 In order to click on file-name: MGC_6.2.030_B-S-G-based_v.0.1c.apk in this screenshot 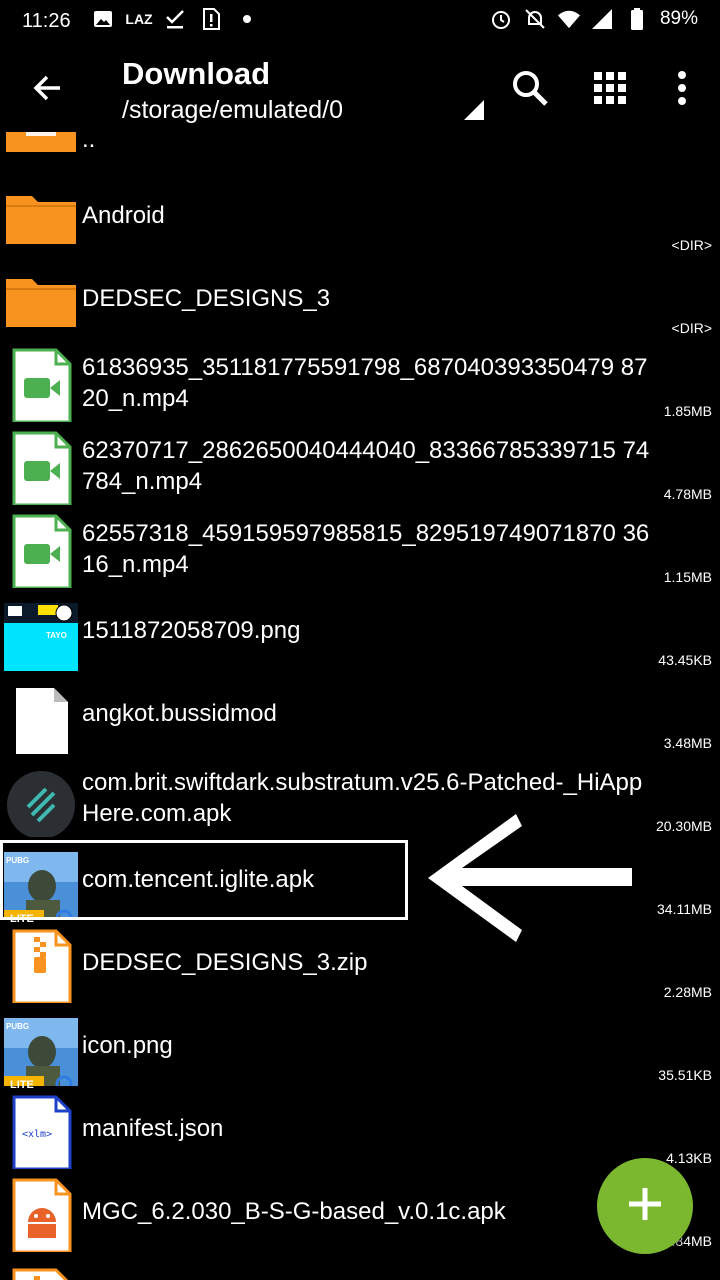, I will do `click(294, 1211)`.